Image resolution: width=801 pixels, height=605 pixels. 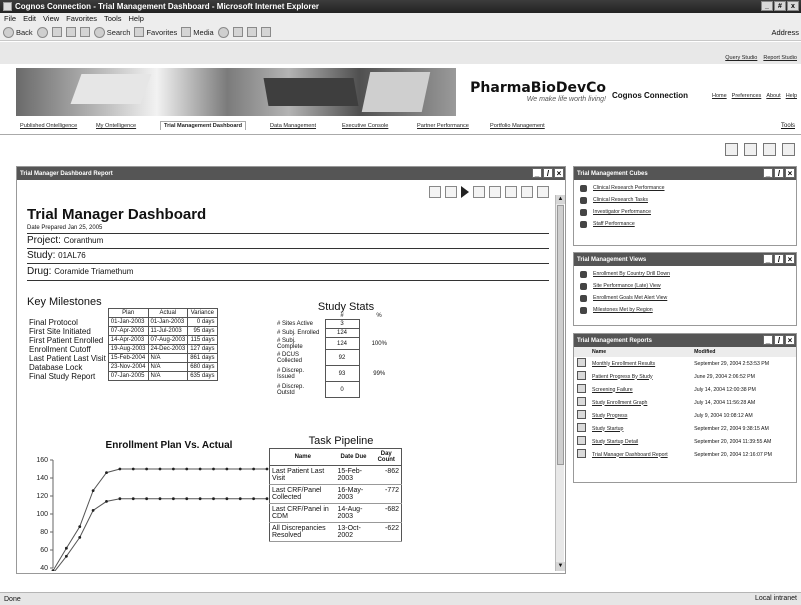 What do you see at coordinates (780, 6) in the screenshot?
I see `maximize-button: #` at bounding box center [780, 6].